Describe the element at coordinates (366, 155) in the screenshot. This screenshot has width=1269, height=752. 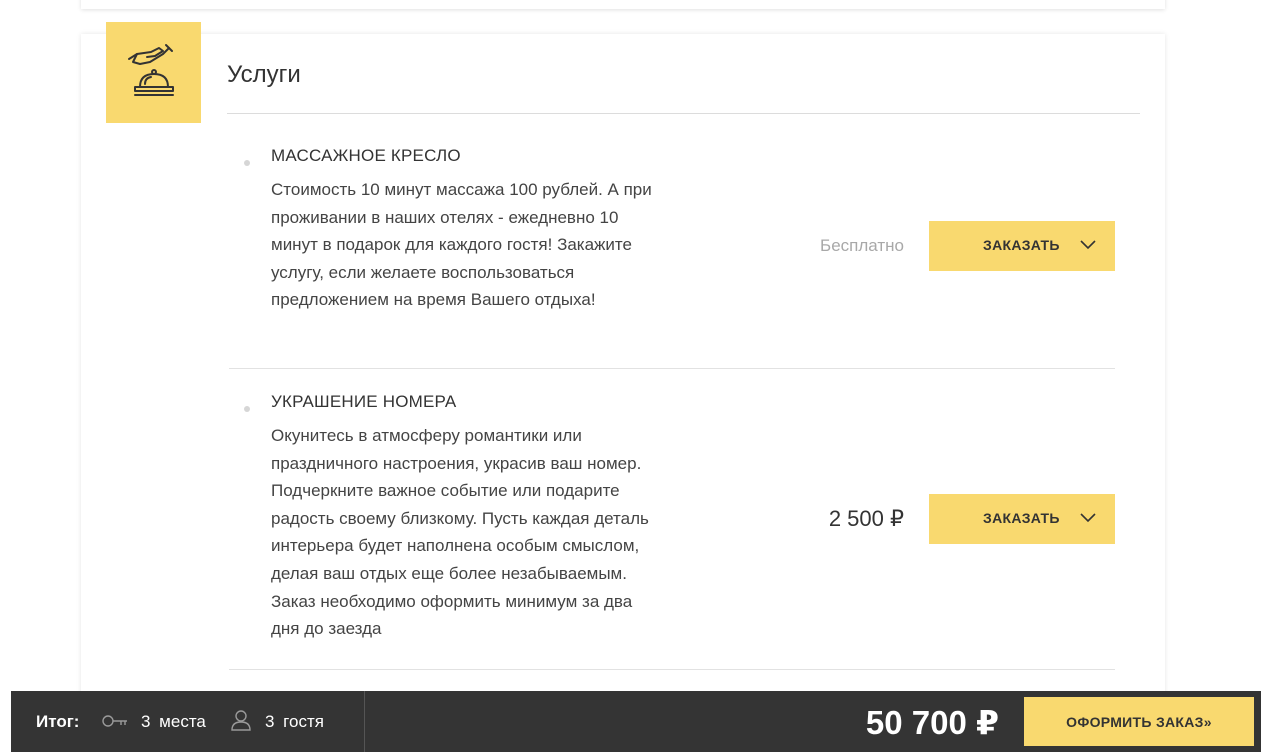
I see `service-name: МАССАЖНОЕ КРЕСЛО` at that location.